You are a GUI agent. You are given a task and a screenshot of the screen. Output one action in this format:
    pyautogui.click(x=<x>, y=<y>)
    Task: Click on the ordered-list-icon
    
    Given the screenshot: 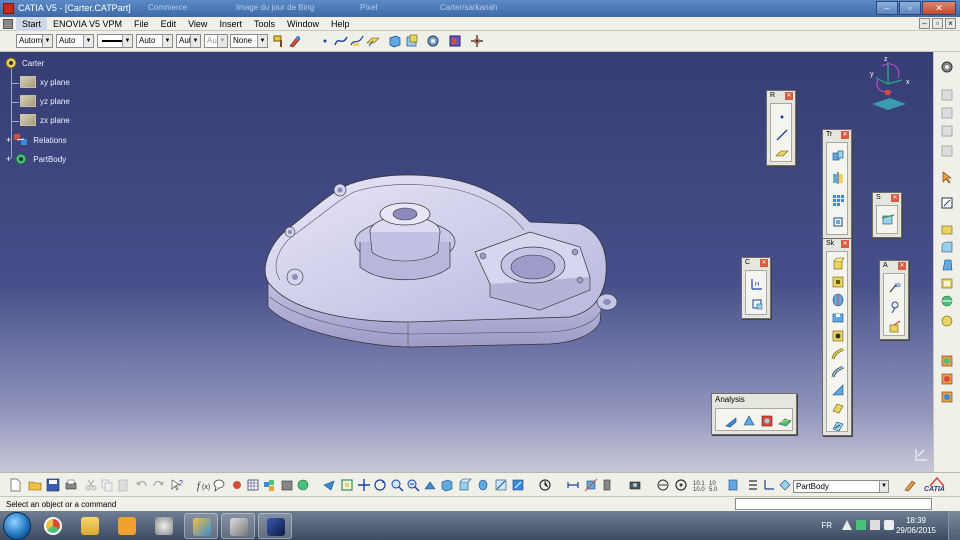 What is the action you would take?
    pyautogui.click(x=753, y=485)
    